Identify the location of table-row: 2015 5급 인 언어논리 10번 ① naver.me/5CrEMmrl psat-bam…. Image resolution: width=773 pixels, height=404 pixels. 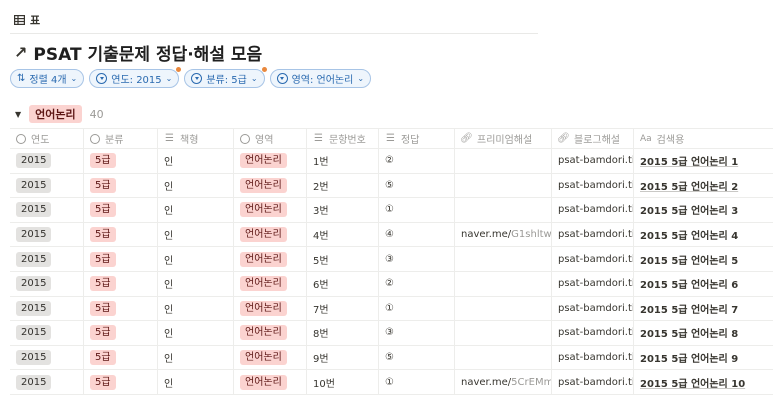
(391, 382).